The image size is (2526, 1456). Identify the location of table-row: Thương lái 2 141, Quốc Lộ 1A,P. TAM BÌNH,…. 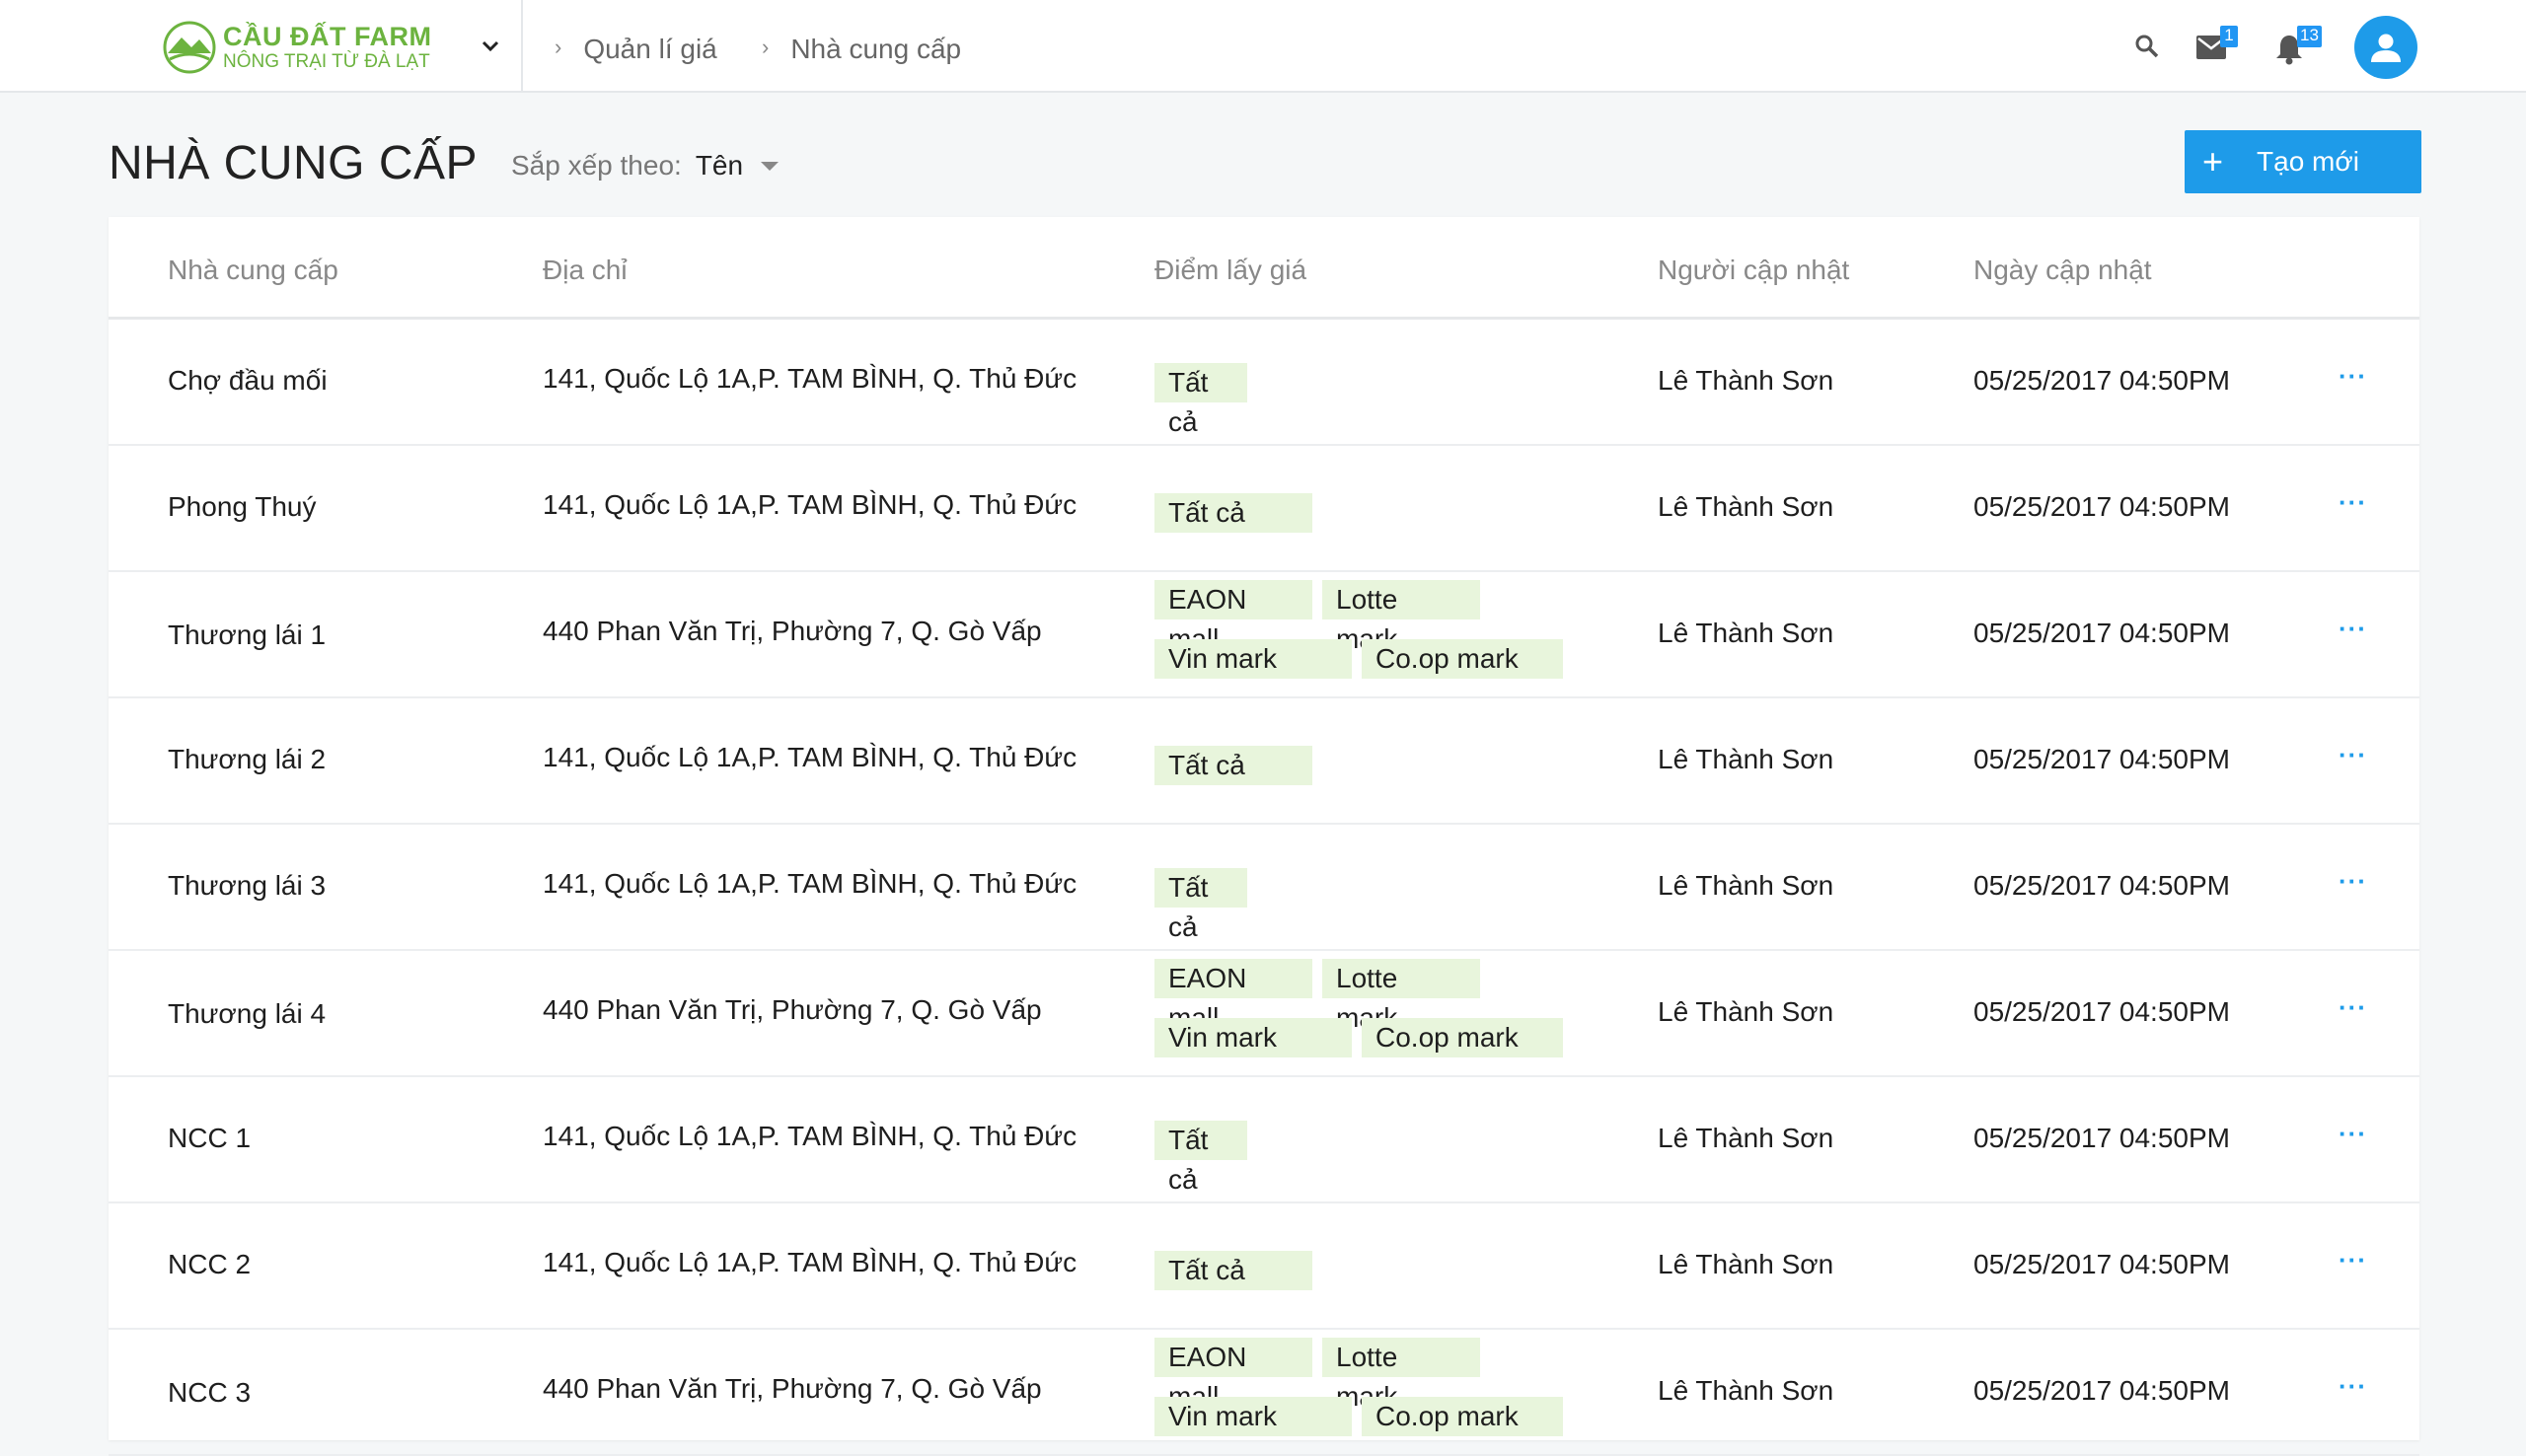
(1264, 761).